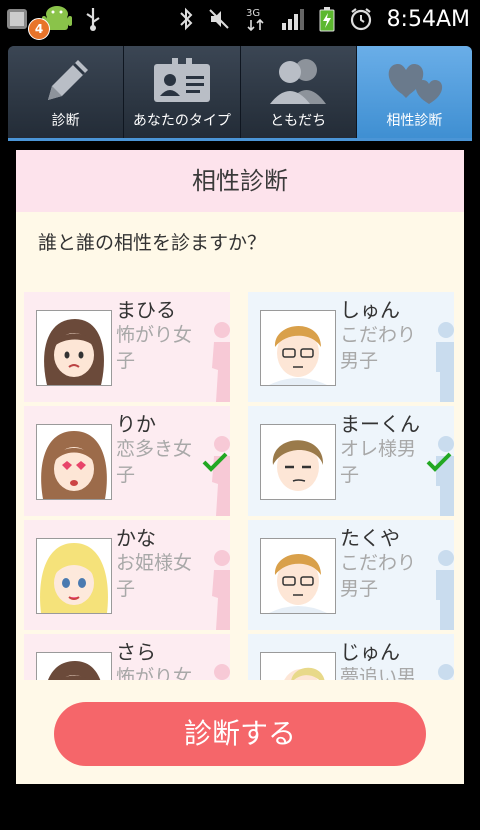 This screenshot has width=480, height=830. Describe the element at coordinates (428, 19) in the screenshot. I see `clock-time: 8:54AM` at that location.